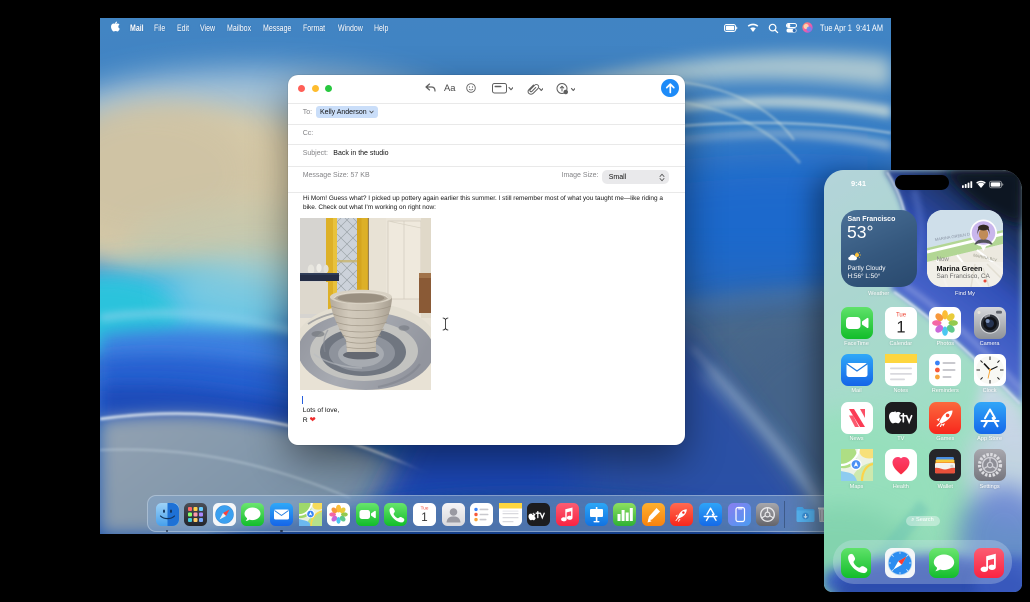 The width and height of the screenshot is (1030, 602). I want to click on svg-text: Tue, so click(425, 507).